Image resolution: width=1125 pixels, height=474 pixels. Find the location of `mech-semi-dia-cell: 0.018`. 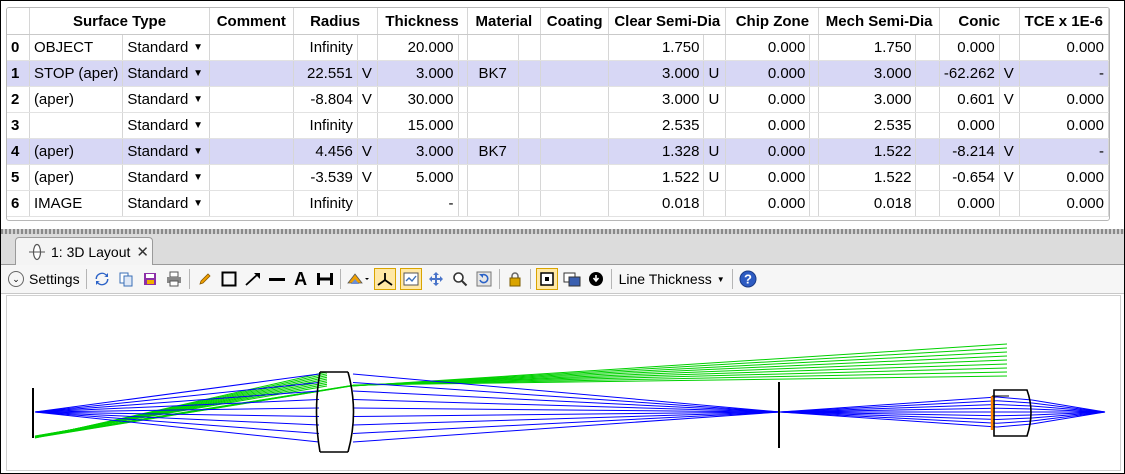

mech-semi-dia-cell: 0.018 is located at coordinates (867, 203).